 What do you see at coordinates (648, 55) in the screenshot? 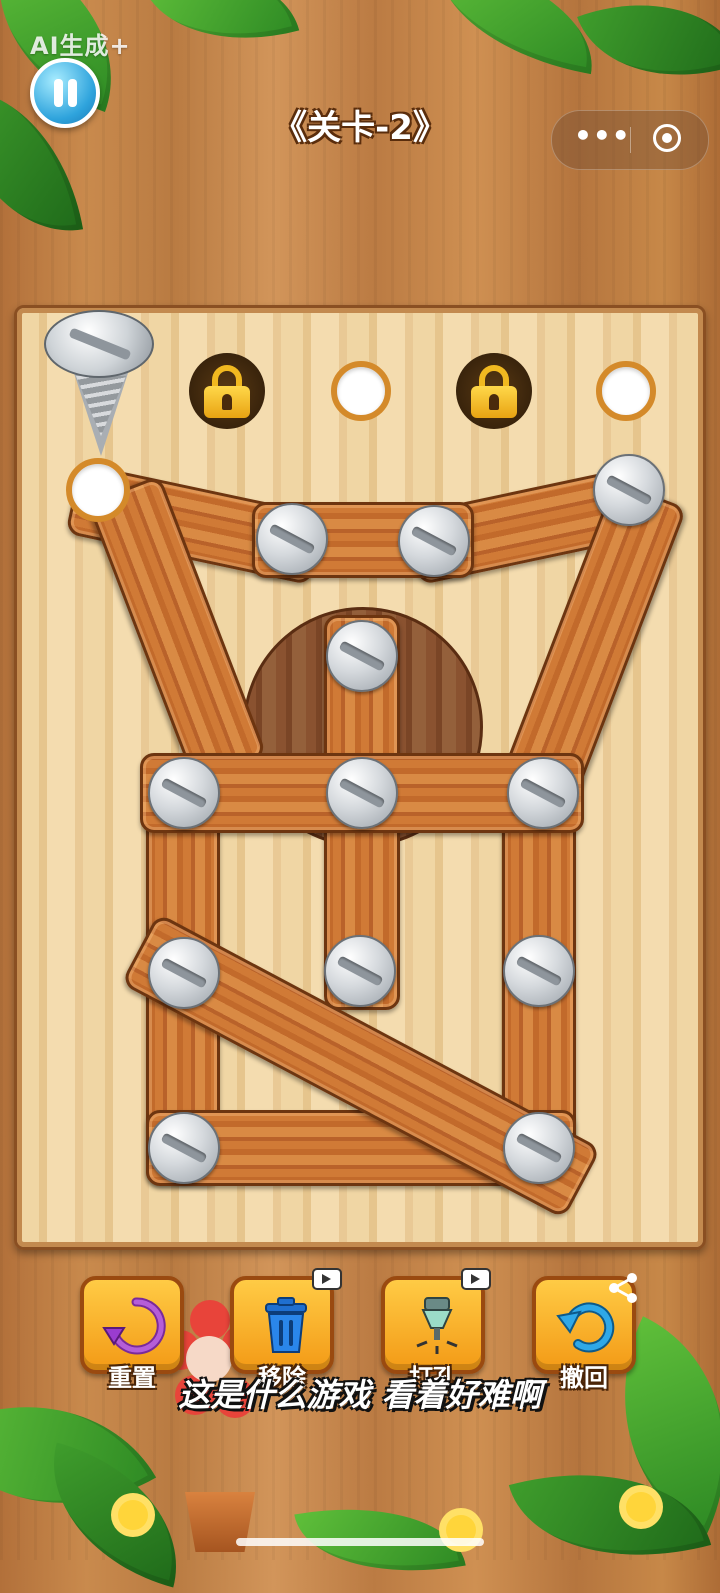
I see `top-right-leaf` at bounding box center [648, 55].